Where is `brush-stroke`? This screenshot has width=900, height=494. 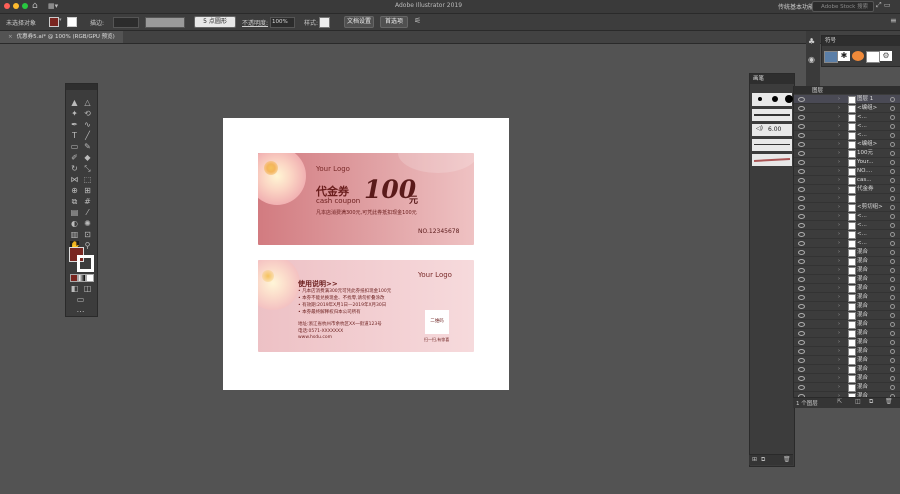
brush-stroke is located at coordinates (772, 160).